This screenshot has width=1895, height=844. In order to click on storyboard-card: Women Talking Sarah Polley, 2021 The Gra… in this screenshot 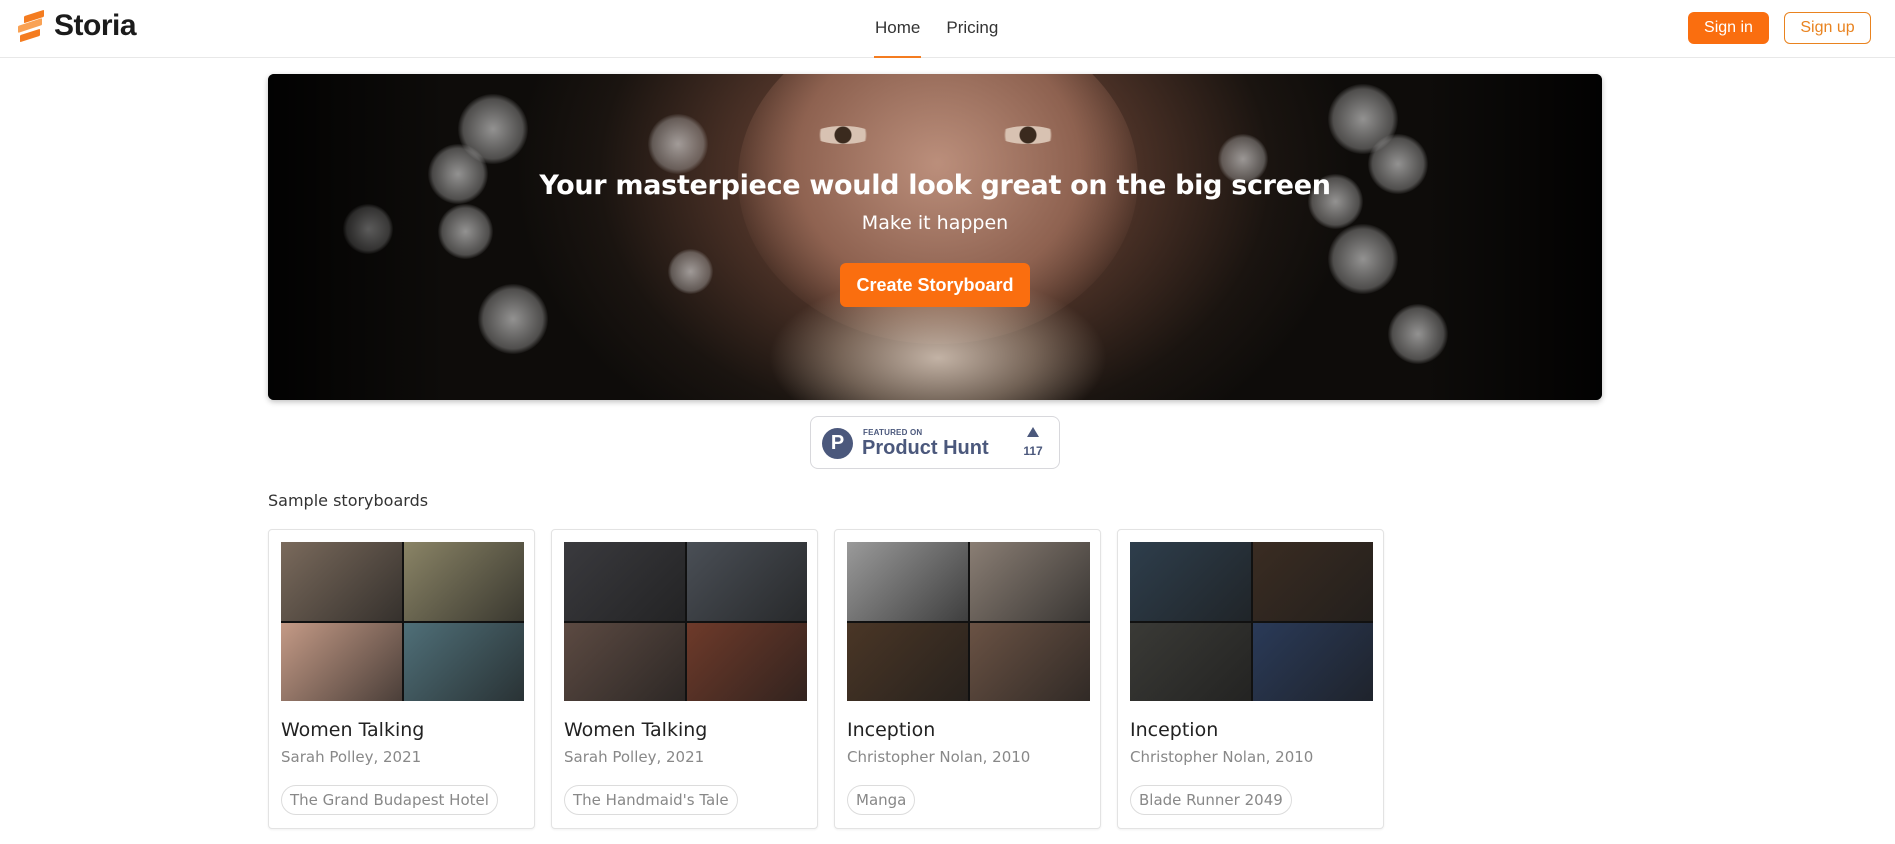, I will do `click(401, 679)`.